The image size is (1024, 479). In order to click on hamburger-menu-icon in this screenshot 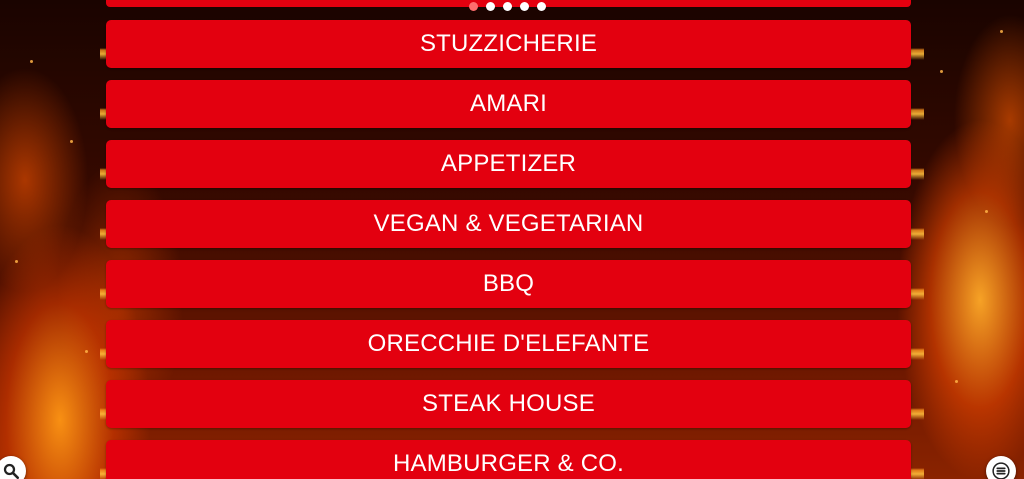, I will do `click(1001, 470)`.